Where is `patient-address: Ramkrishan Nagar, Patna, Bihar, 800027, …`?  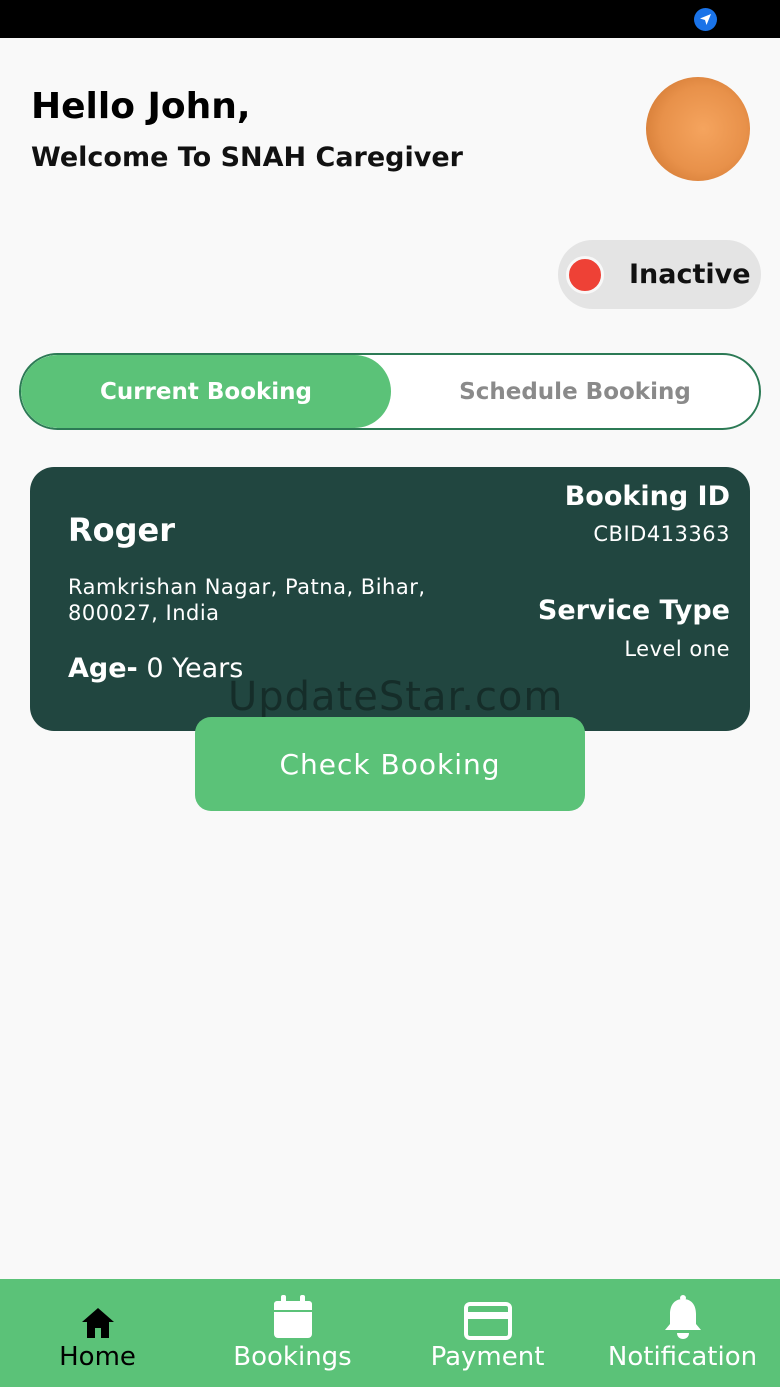 patient-address: Ramkrishan Nagar, Patna, Bihar, 800027, … is located at coordinates (247, 600).